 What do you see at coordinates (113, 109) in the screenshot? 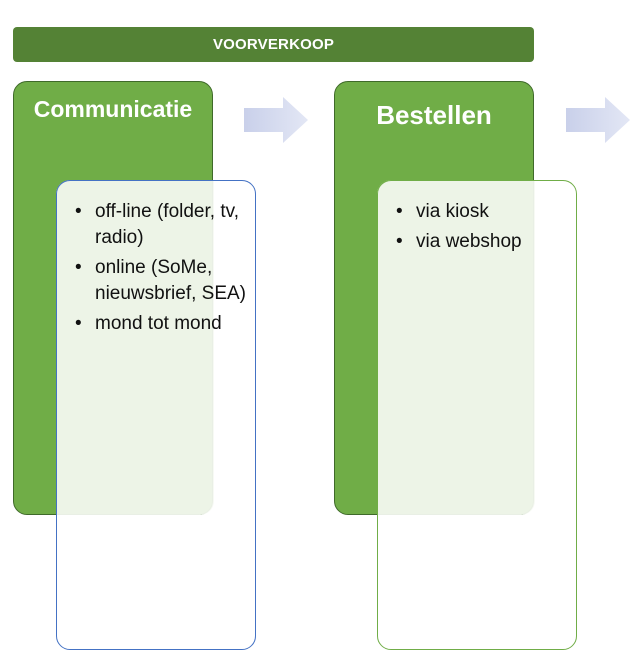
I see `stage-title-communicatie: Communicatie` at bounding box center [113, 109].